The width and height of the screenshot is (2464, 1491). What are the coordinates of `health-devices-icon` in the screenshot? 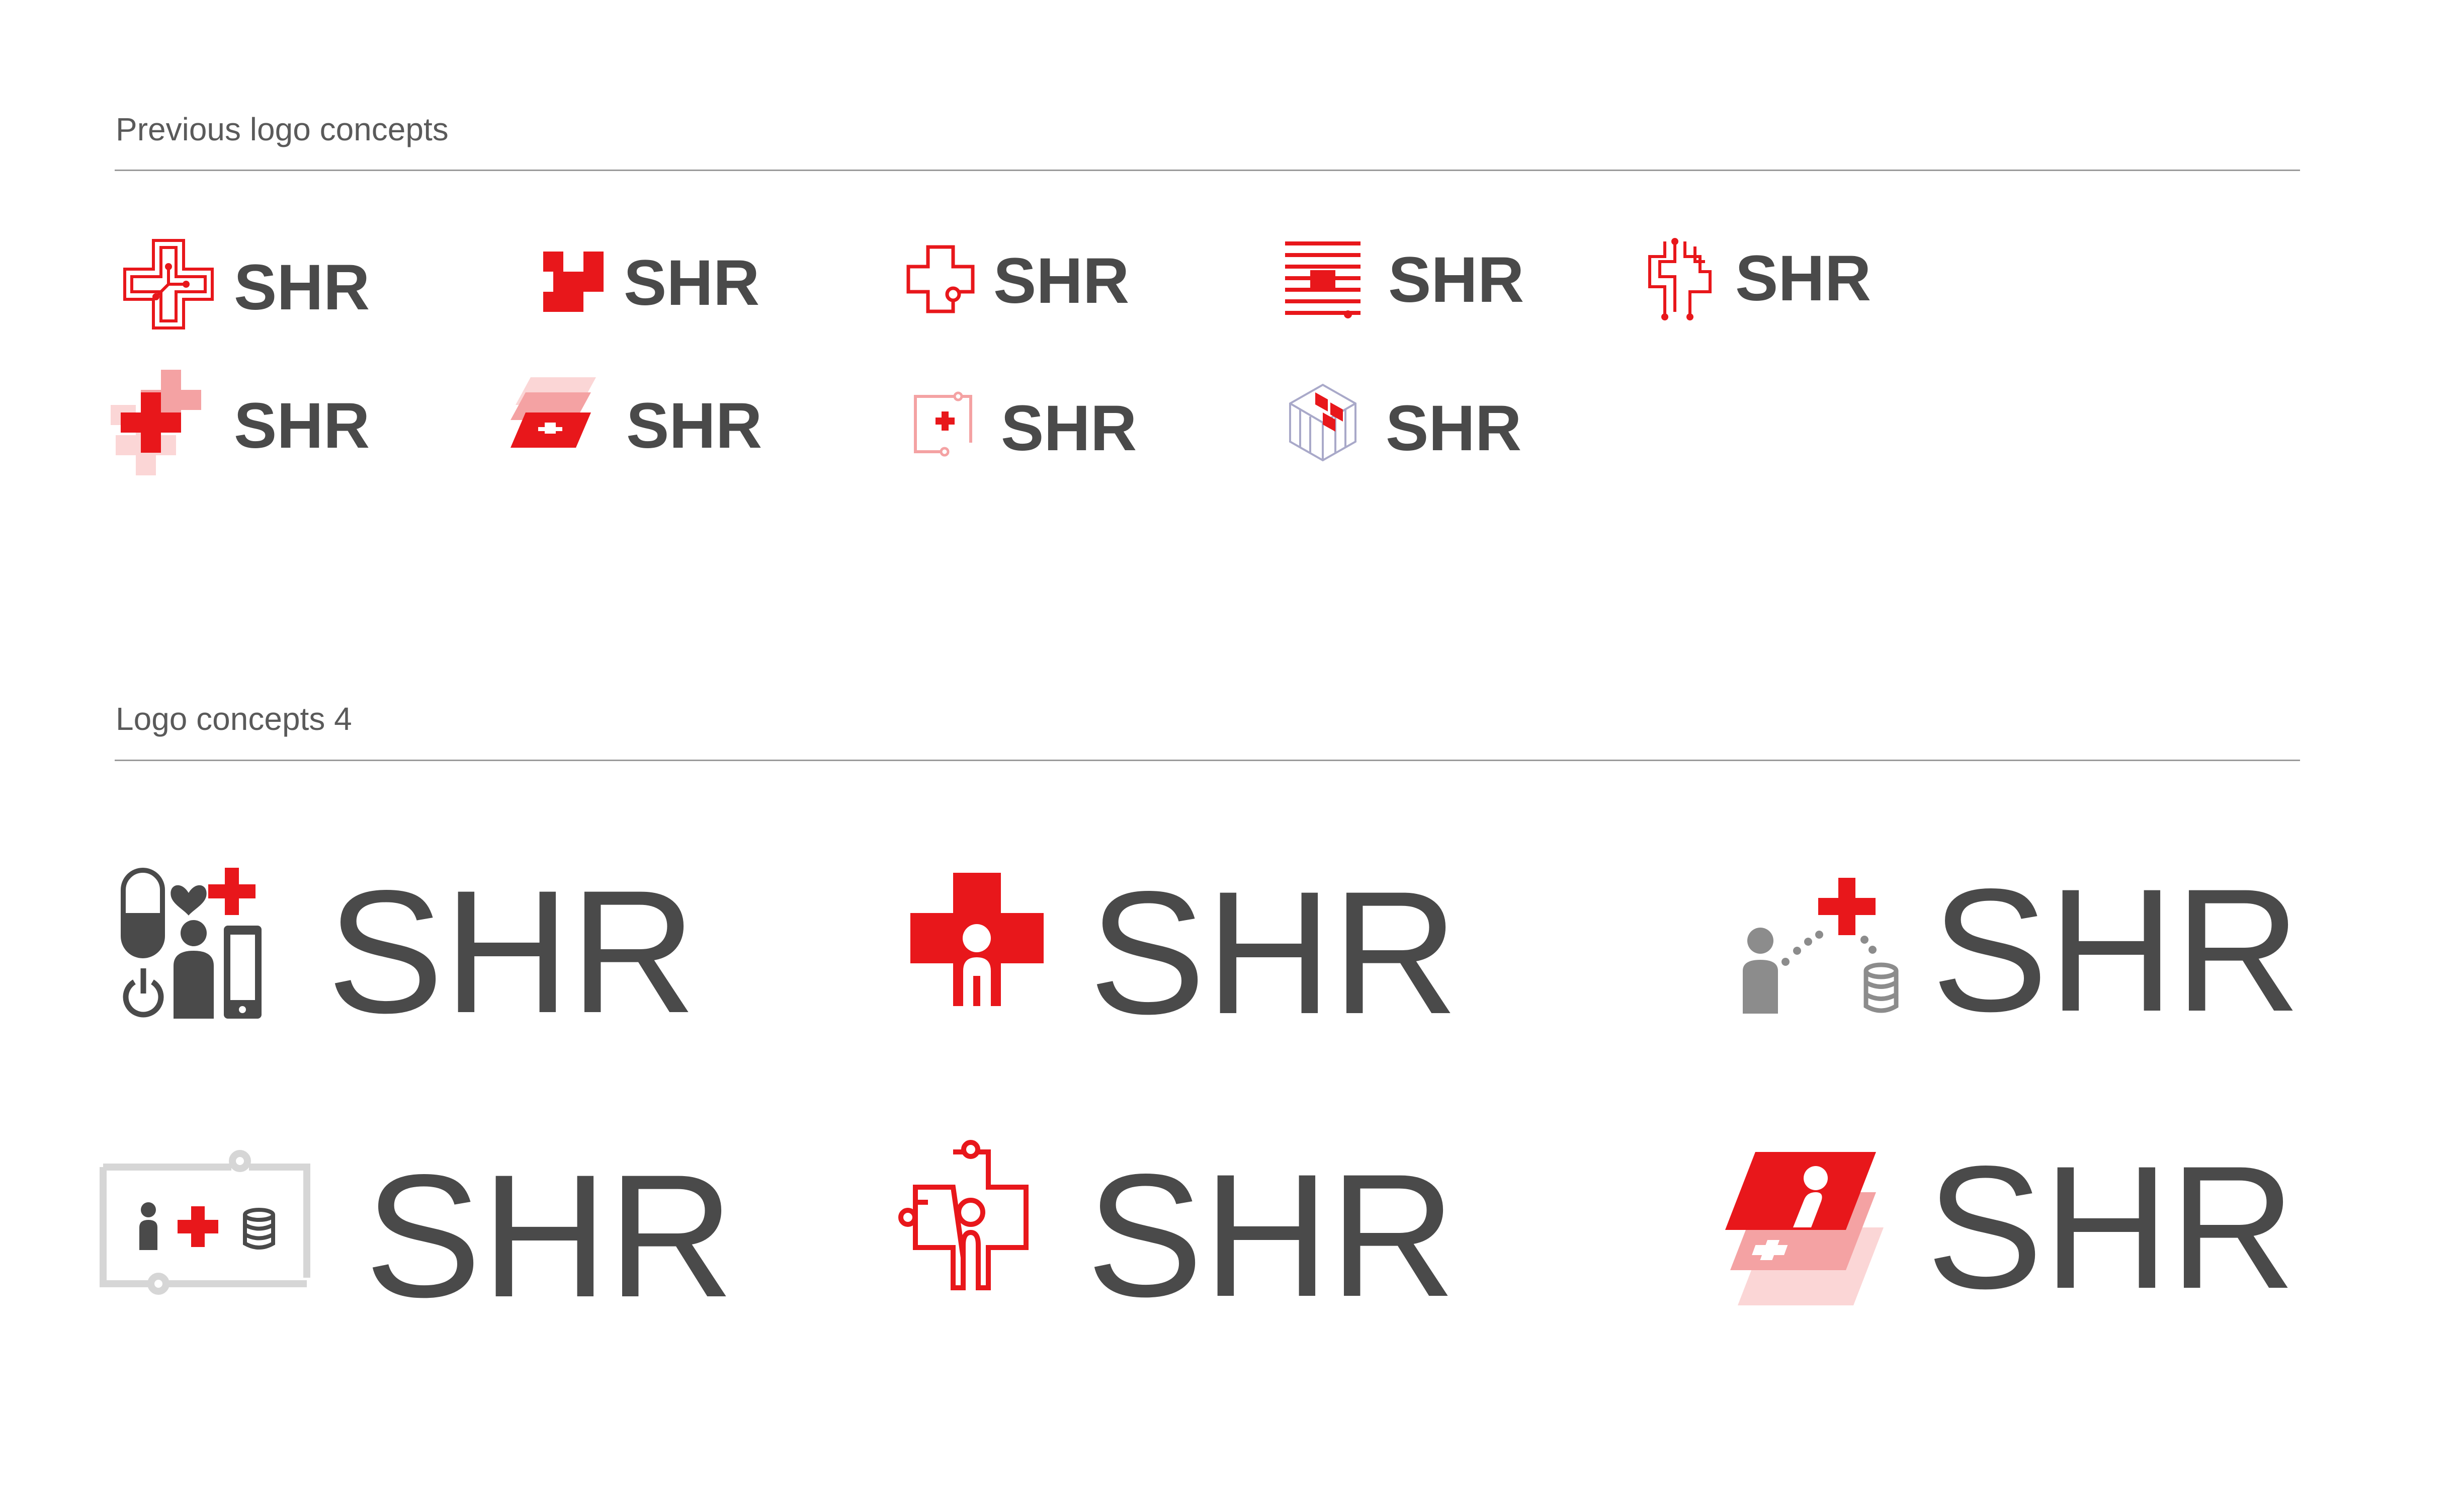 It's located at (192, 943).